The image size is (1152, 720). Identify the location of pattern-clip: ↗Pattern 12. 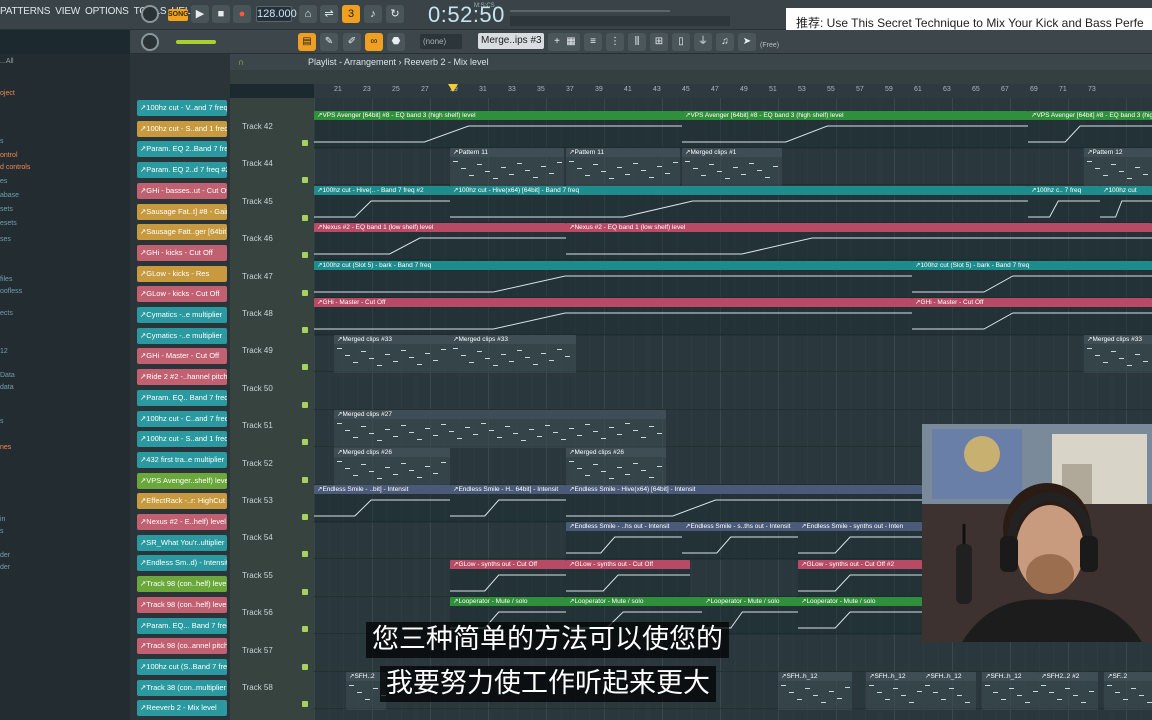
(1118, 167).